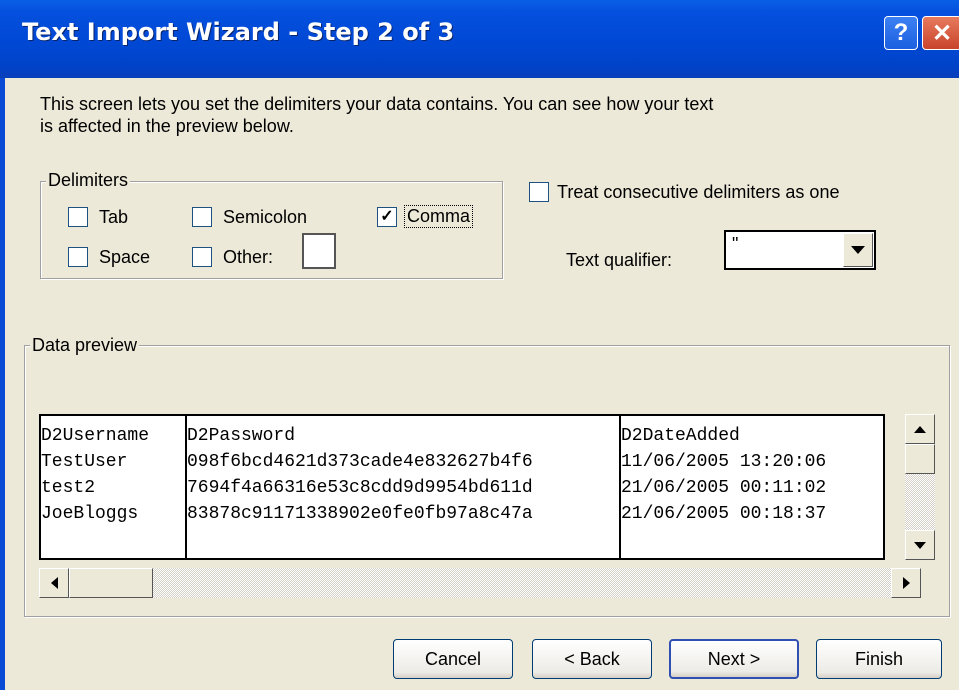 The width and height of the screenshot is (959, 690). Describe the element at coordinates (734, 659) in the screenshot. I see `next-button: Next >` at that location.